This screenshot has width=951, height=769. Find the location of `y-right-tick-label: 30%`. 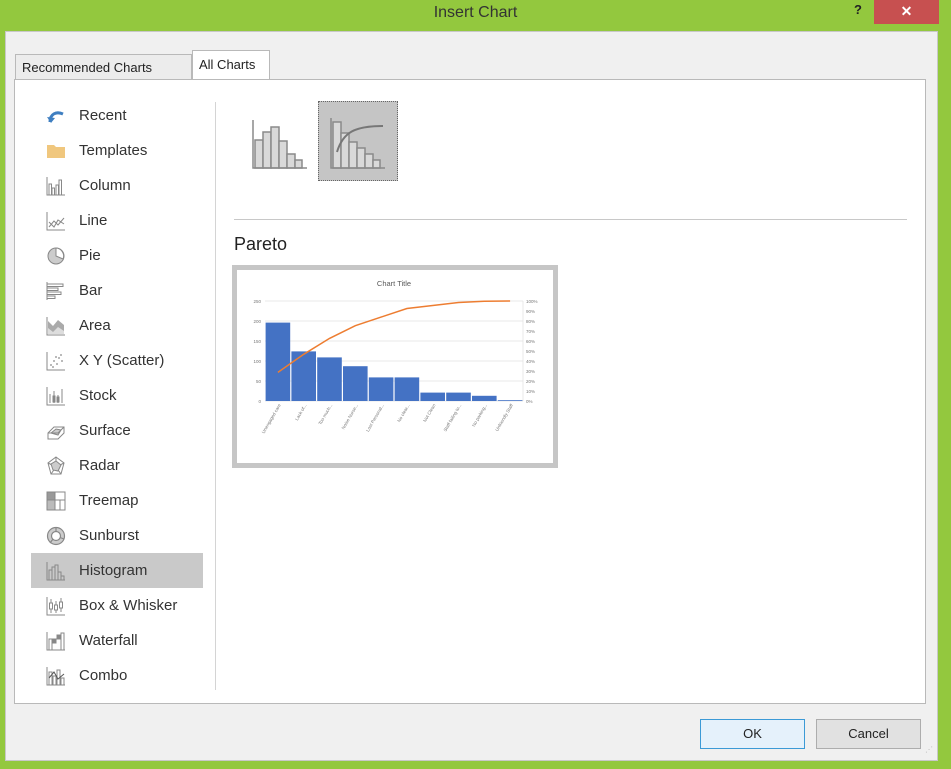

y-right-tick-label: 30% is located at coordinates (530, 371).